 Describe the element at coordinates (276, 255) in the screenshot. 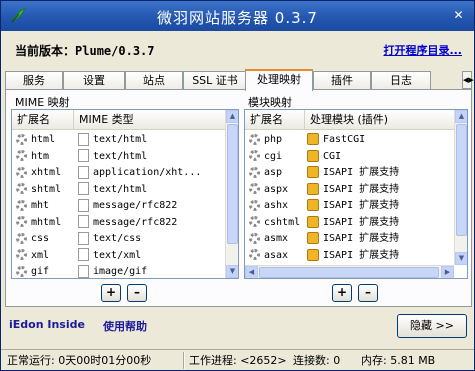

I see `extension-text: asax` at that location.